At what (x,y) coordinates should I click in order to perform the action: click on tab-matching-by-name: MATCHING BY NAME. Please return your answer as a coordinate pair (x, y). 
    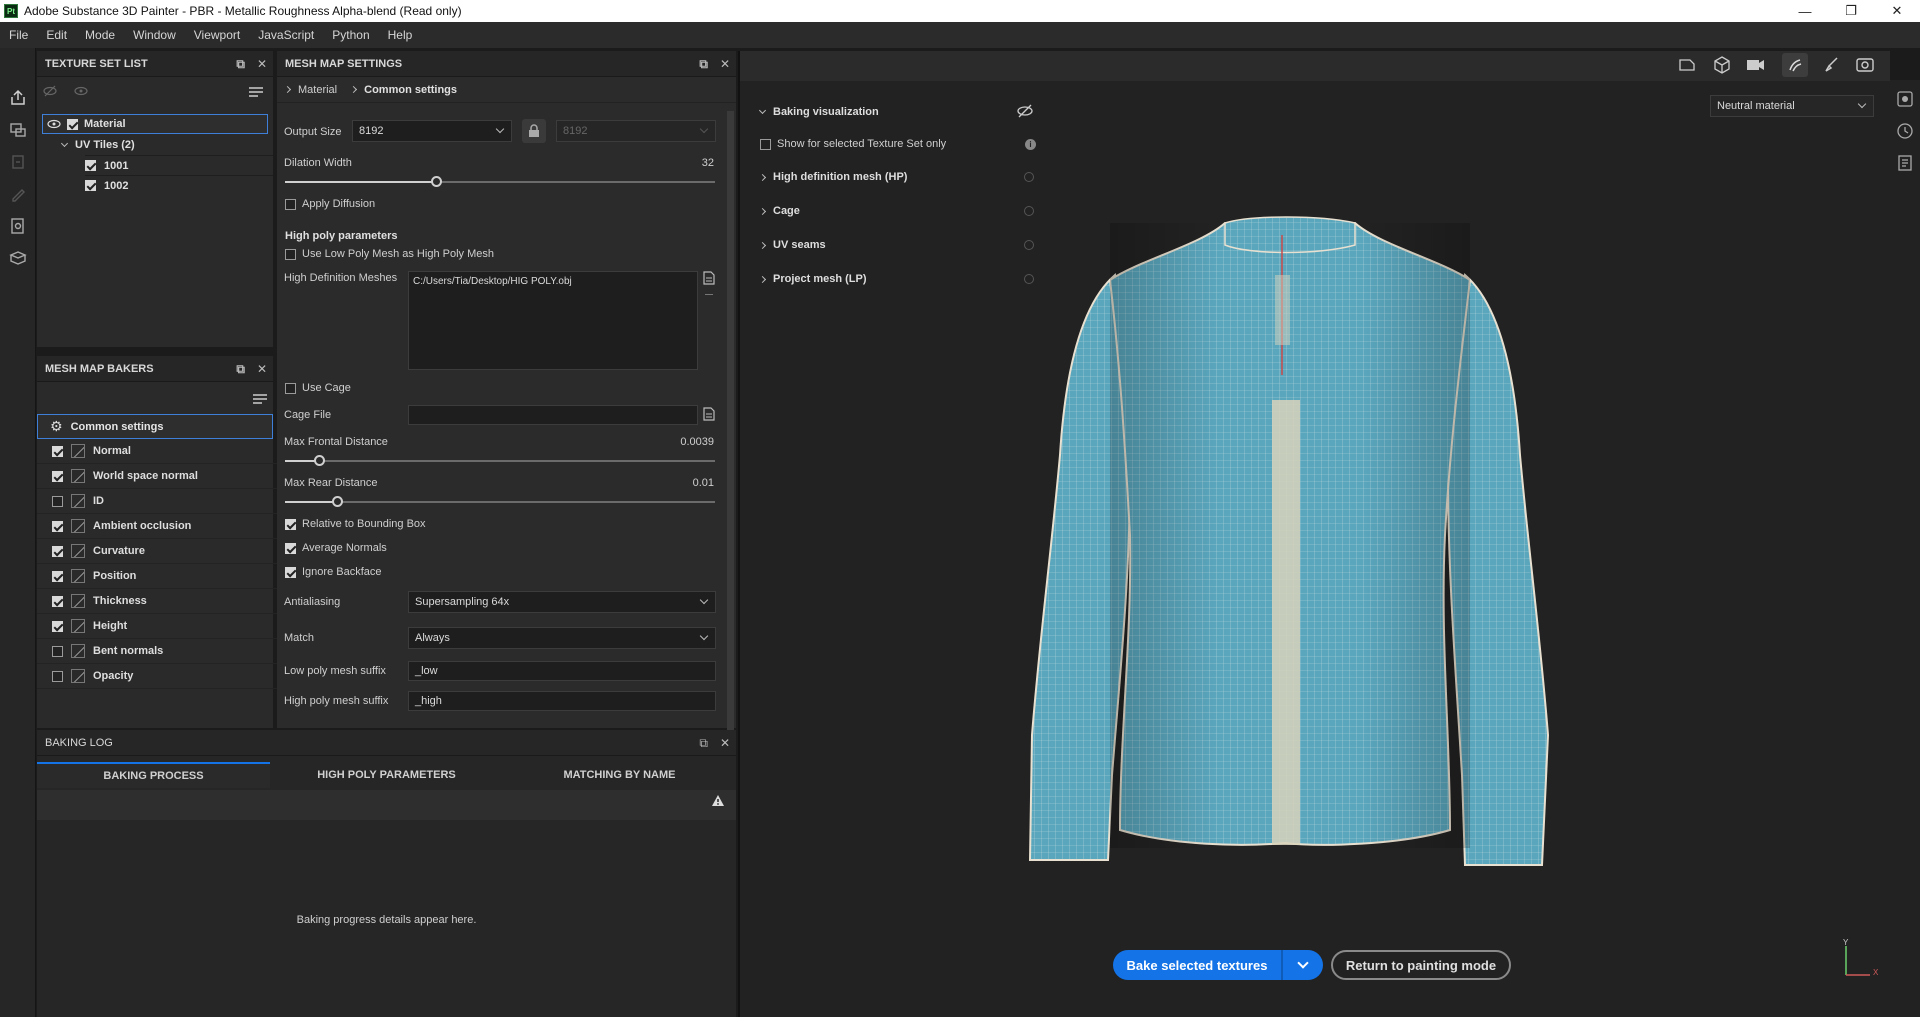
    Looking at the image, I should click on (619, 775).